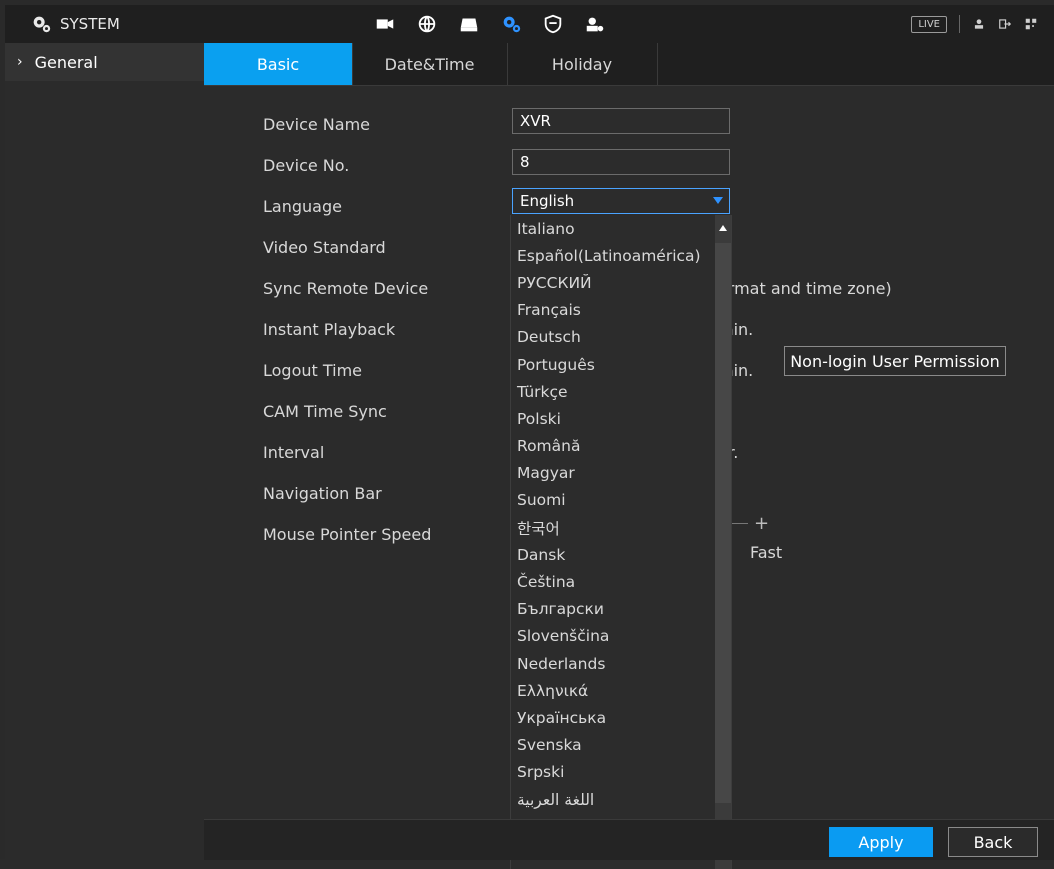 The height and width of the screenshot is (869, 1054). What do you see at coordinates (621, 581) in the screenshot?
I see `language-option: Čeština` at bounding box center [621, 581].